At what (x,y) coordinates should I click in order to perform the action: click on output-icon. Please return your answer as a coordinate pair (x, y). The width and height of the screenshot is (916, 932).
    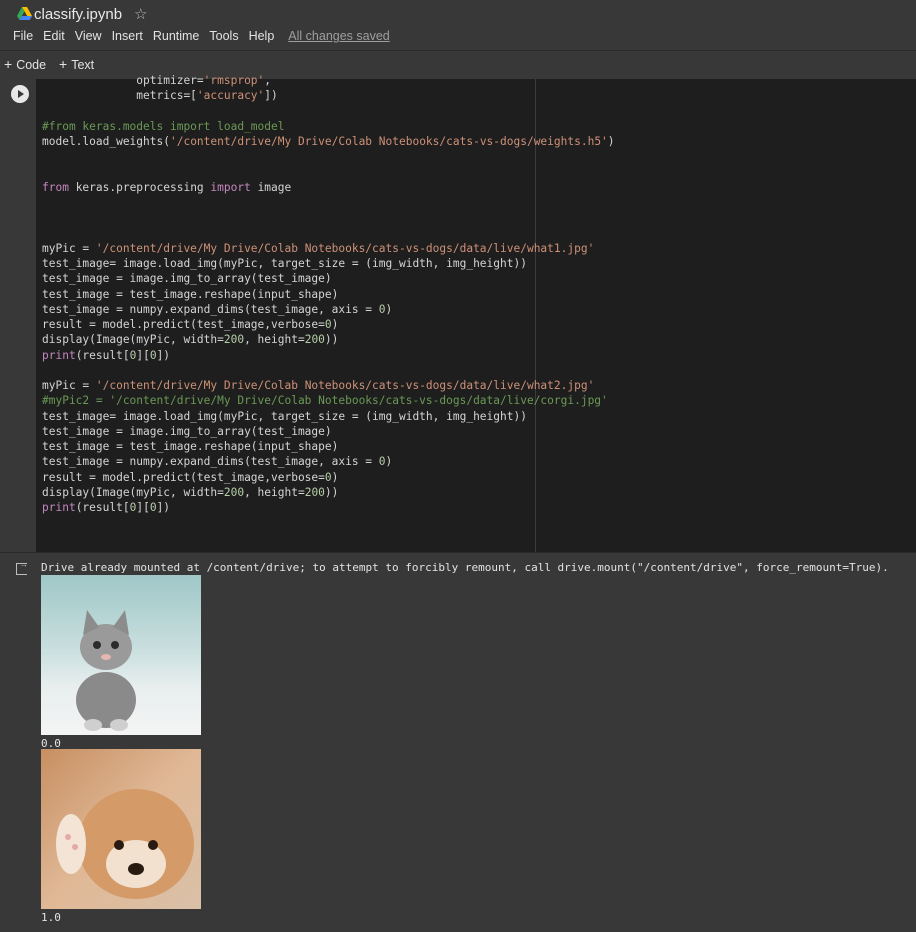
    Looking at the image, I should click on (22, 567).